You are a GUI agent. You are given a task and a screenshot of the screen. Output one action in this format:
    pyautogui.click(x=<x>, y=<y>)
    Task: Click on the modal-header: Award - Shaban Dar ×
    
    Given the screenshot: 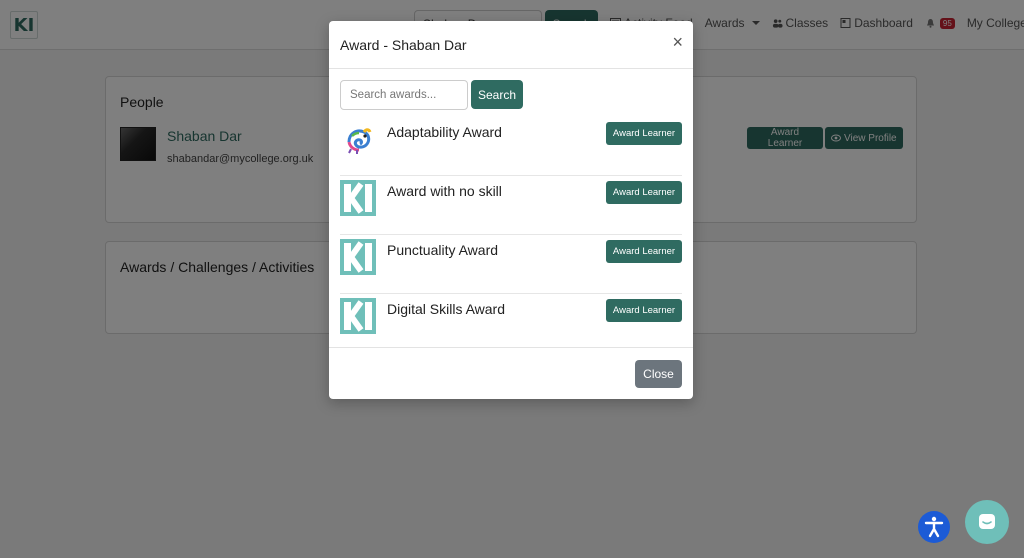 What is the action you would take?
    pyautogui.click(x=511, y=45)
    